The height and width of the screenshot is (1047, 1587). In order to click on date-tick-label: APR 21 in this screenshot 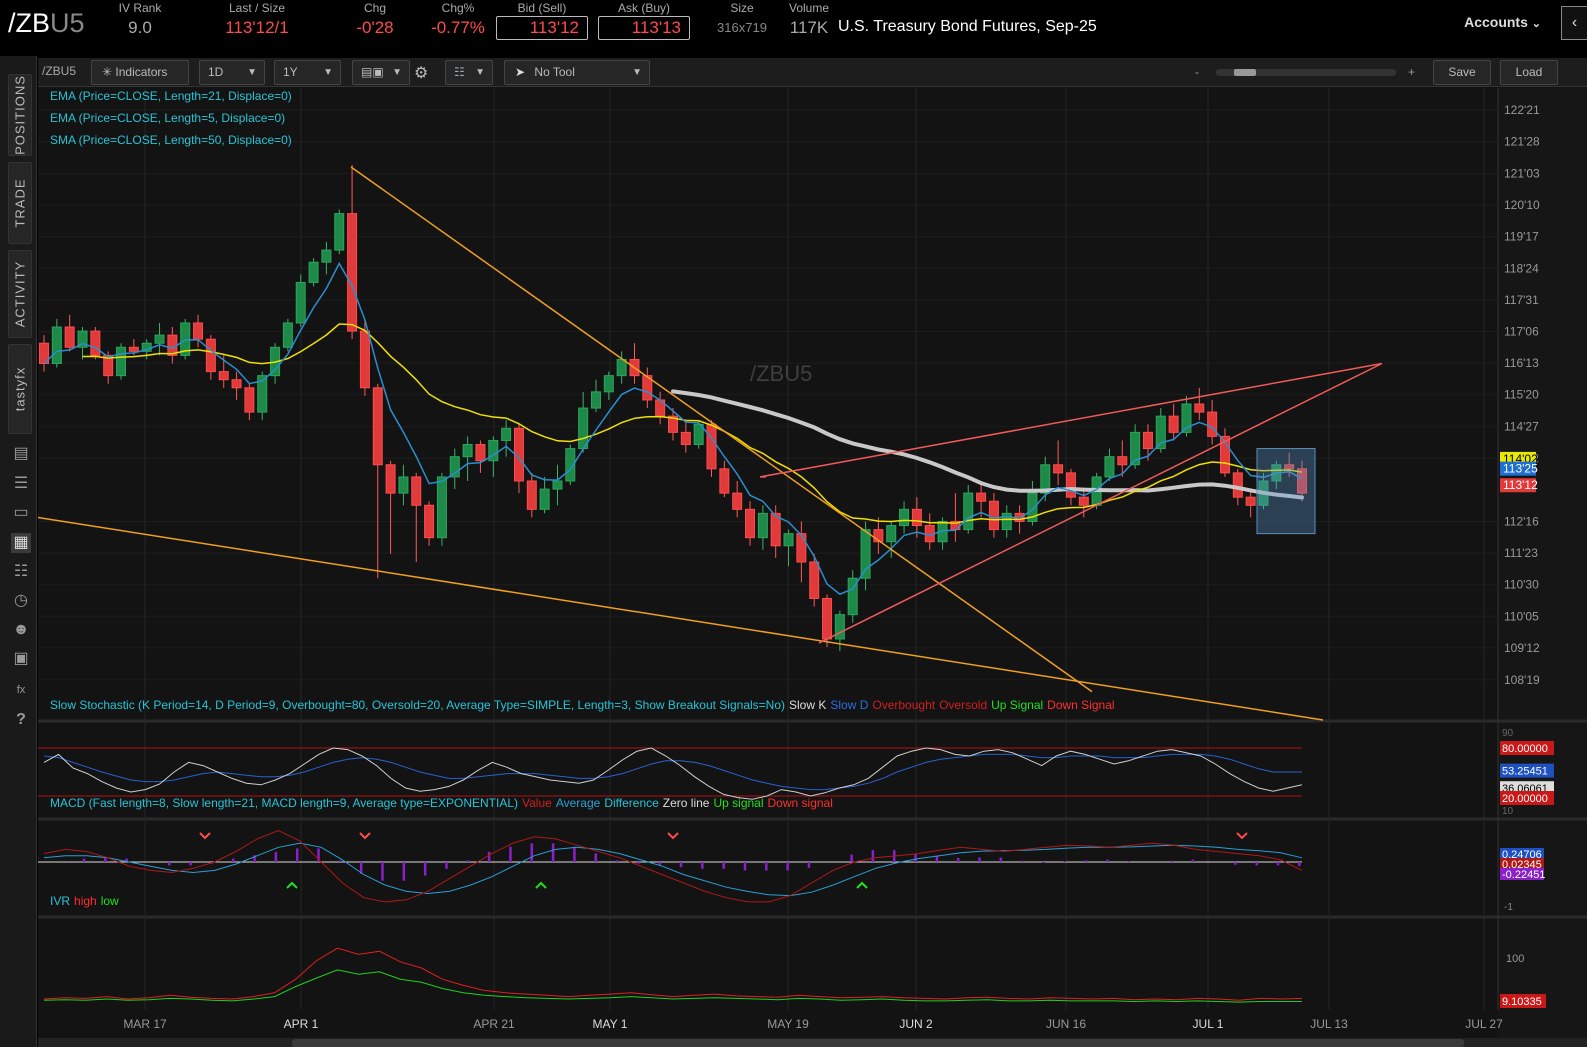, I will do `click(494, 1024)`.